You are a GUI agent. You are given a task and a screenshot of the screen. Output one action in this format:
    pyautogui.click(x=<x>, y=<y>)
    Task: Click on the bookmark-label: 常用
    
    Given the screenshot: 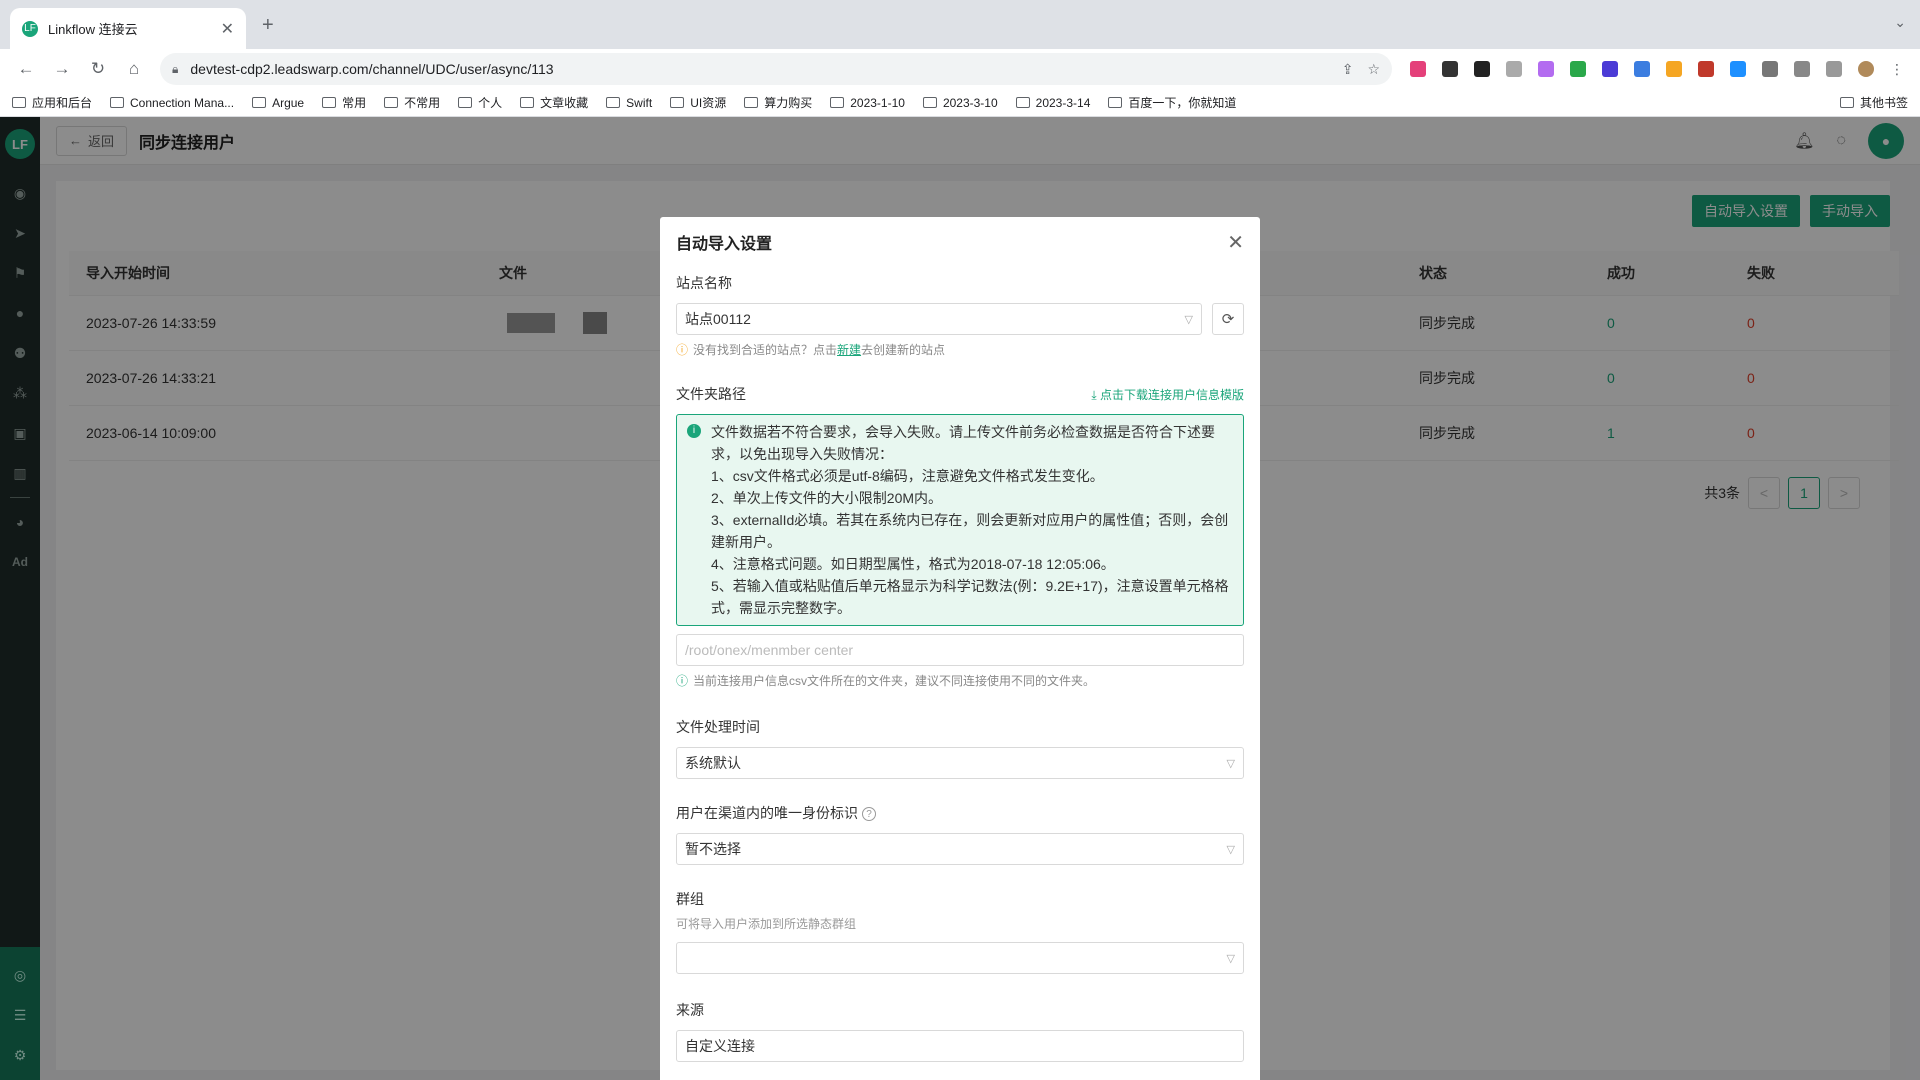 What is the action you would take?
    pyautogui.click(x=354, y=103)
    